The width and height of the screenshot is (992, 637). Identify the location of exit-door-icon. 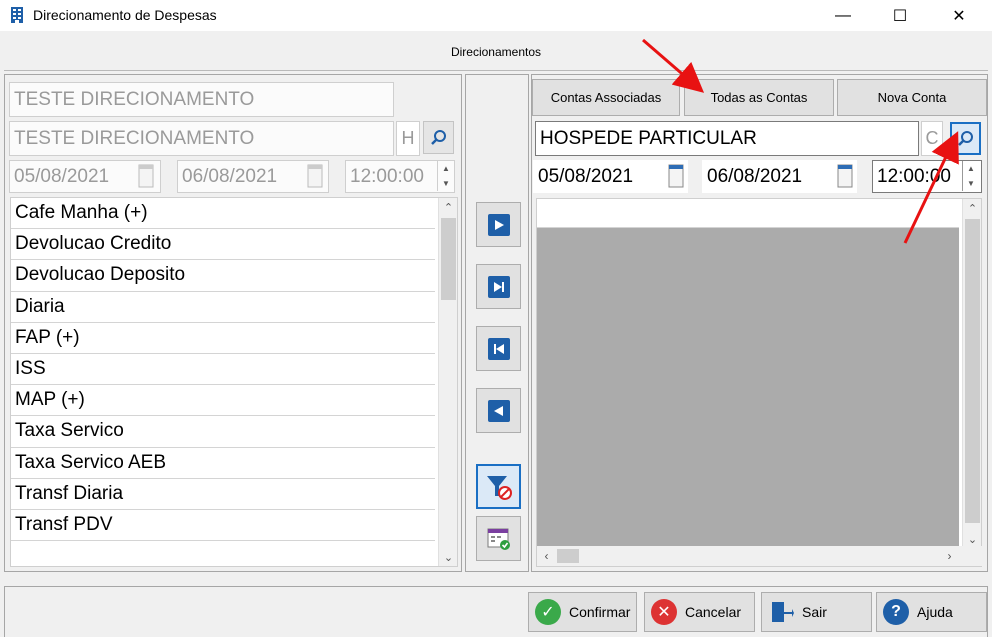
(783, 612).